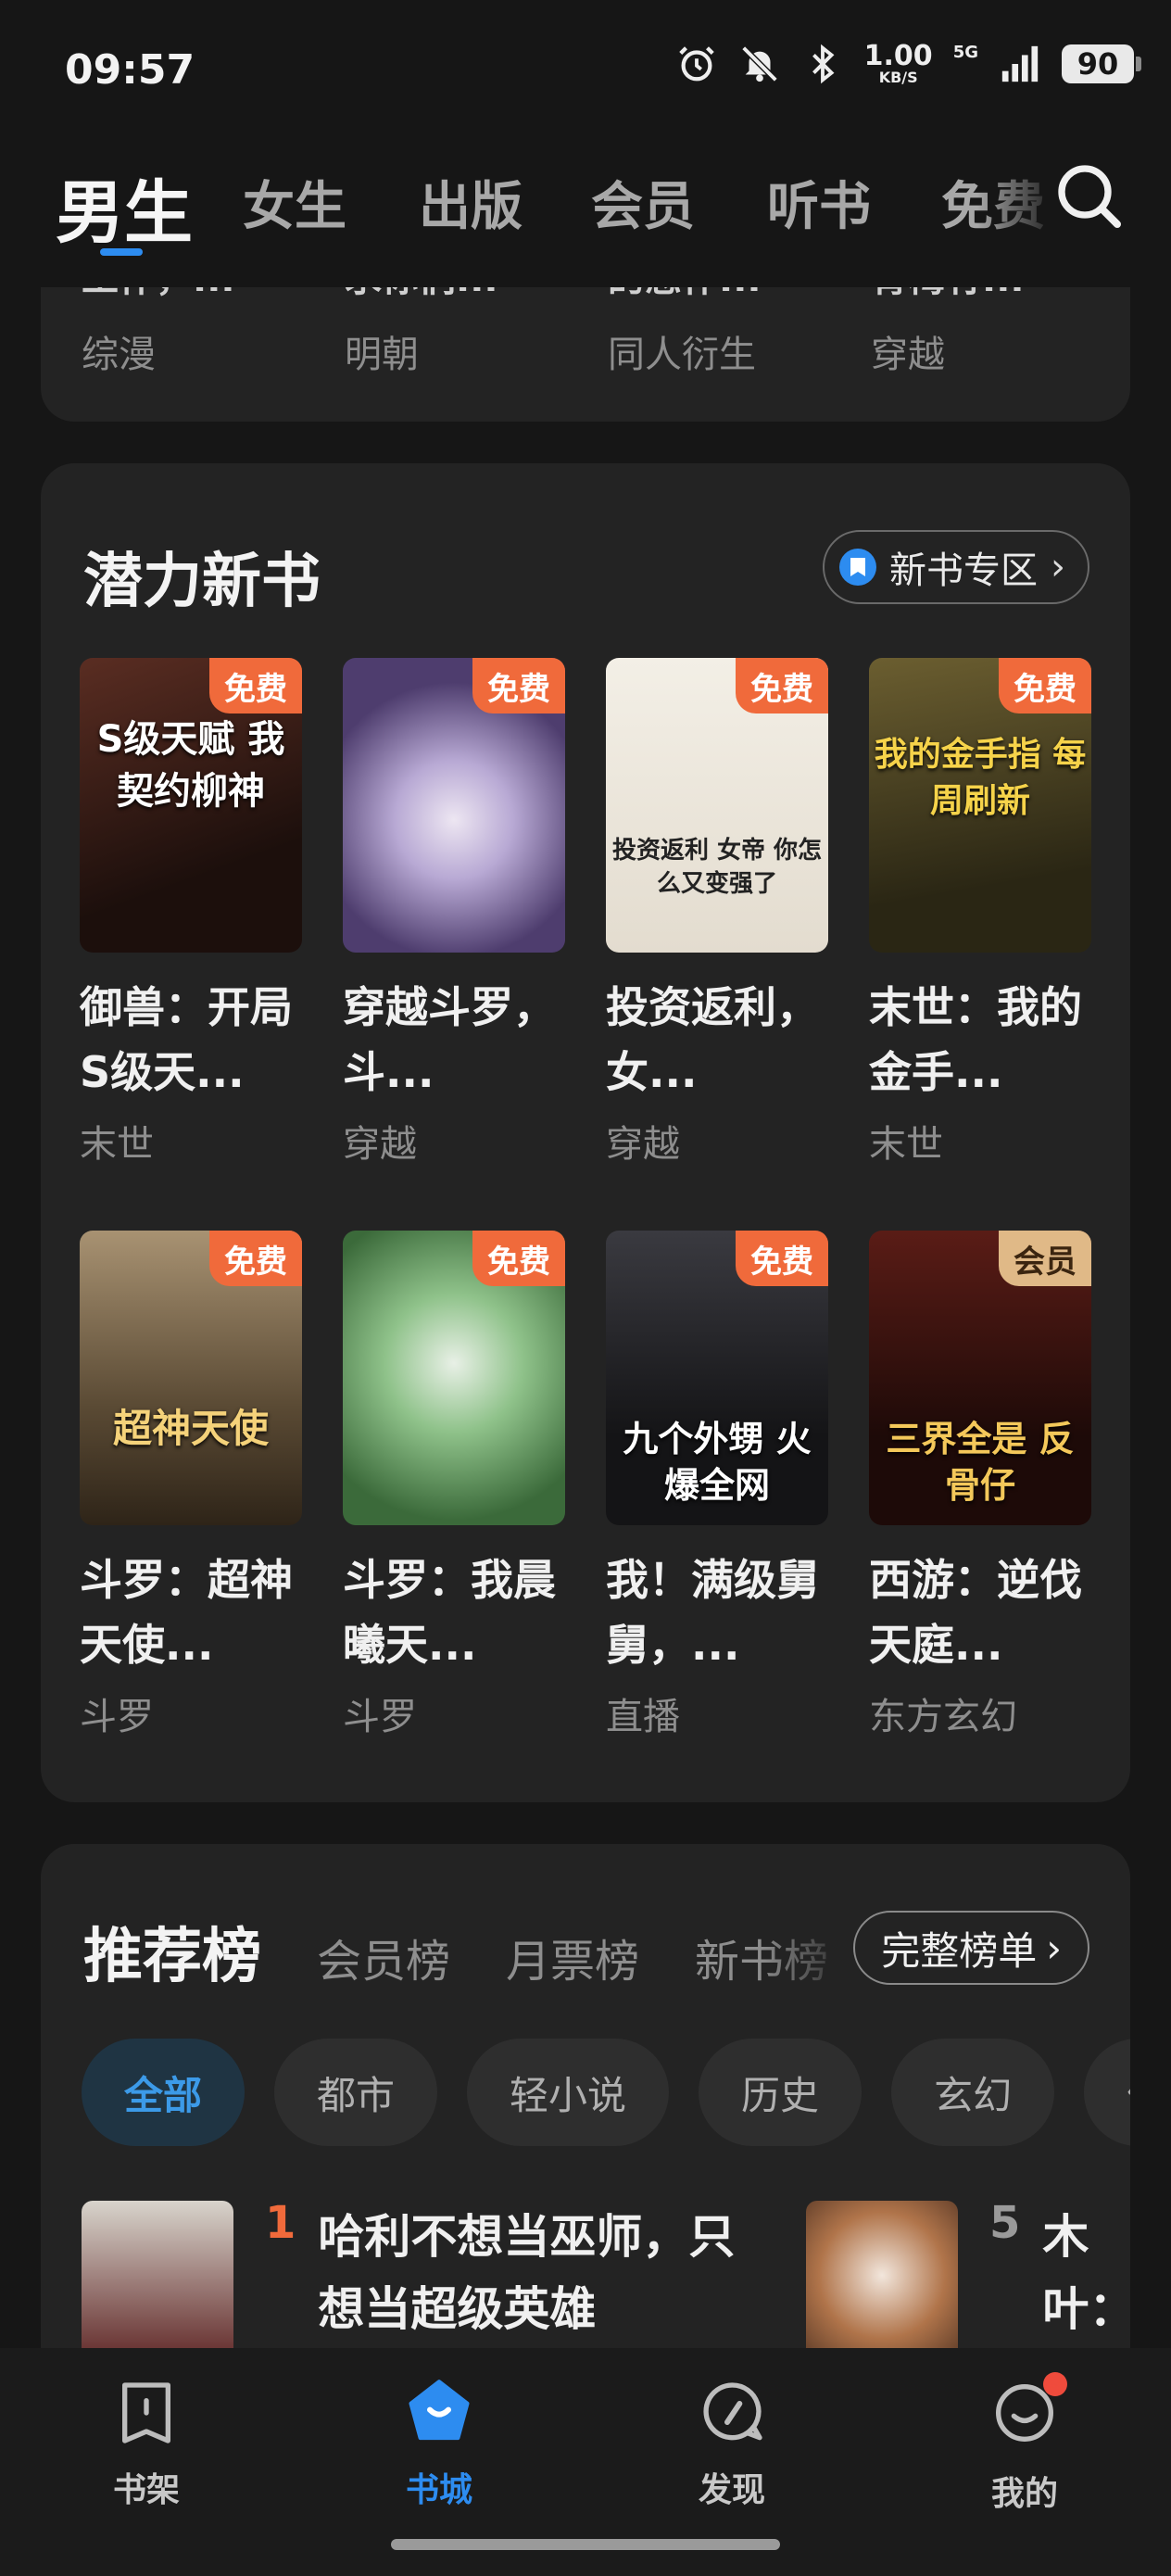  Describe the element at coordinates (382, 355) in the screenshot. I see `book-category: 明朝` at that location.